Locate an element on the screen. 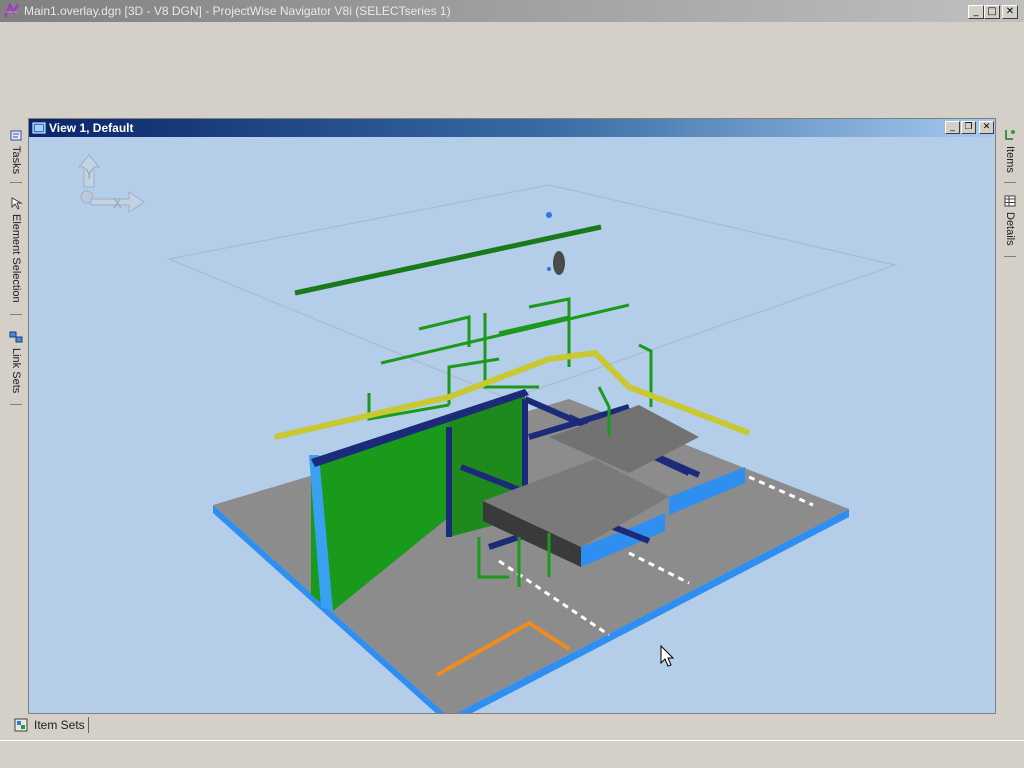 The width and height of the screenshot is (1024, 768). element-selection-icon is located at coordinates (17, 203).